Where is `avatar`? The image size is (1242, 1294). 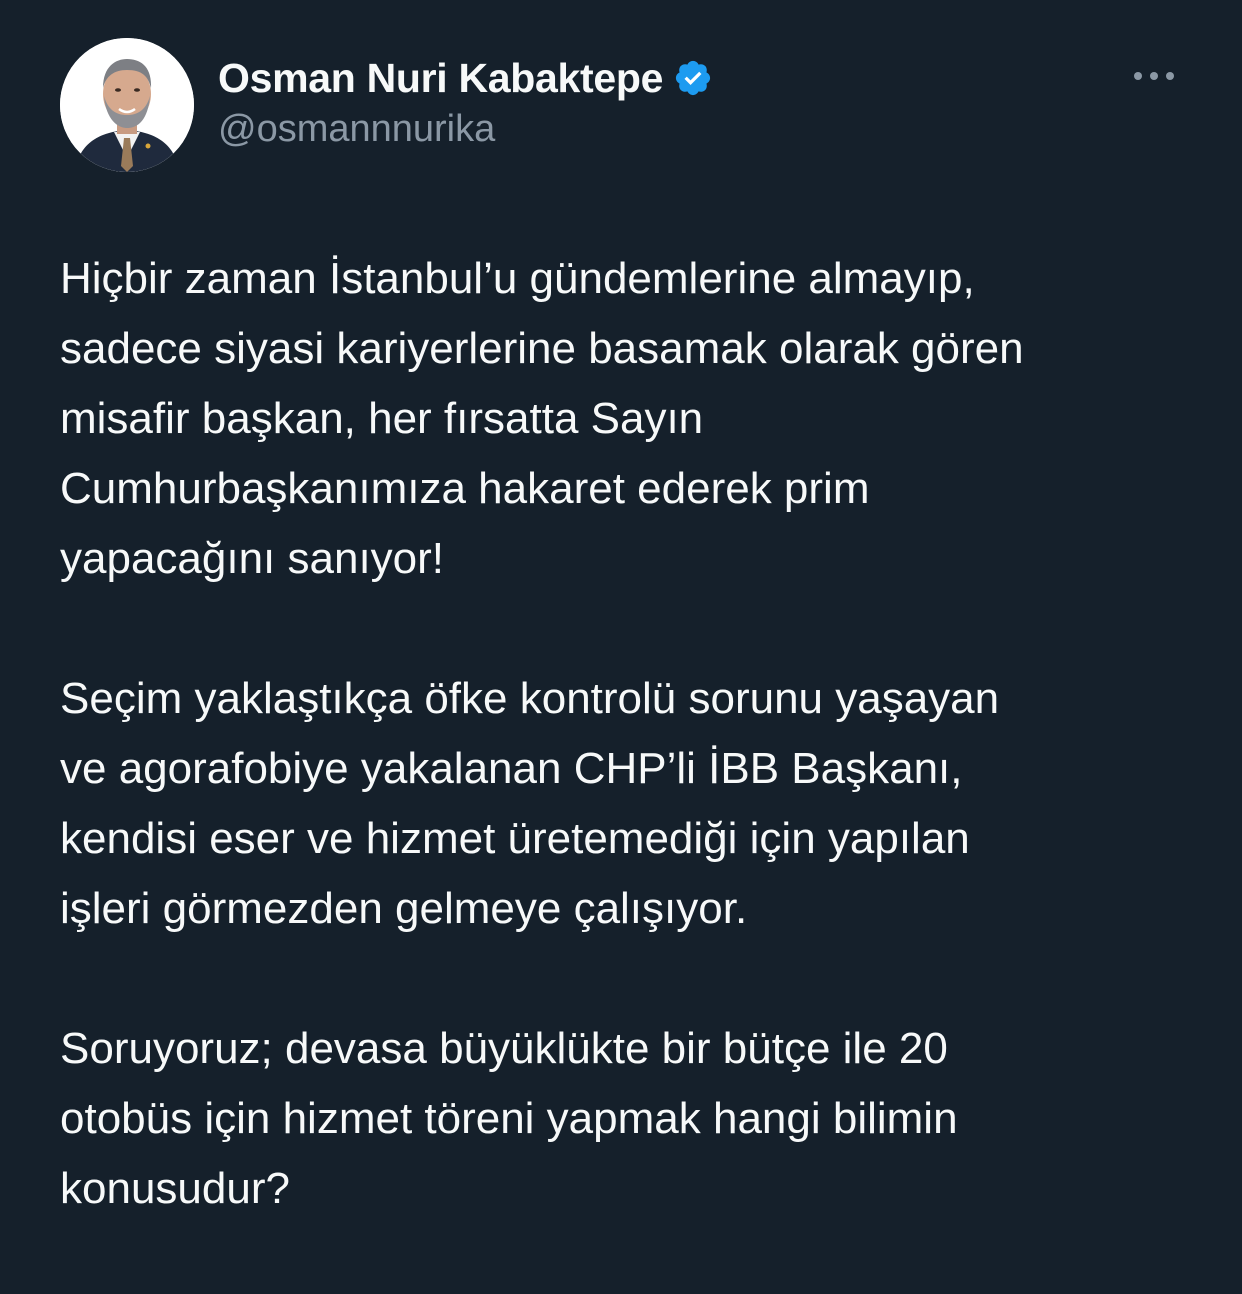
avatar is located at coordinates (127, 105).